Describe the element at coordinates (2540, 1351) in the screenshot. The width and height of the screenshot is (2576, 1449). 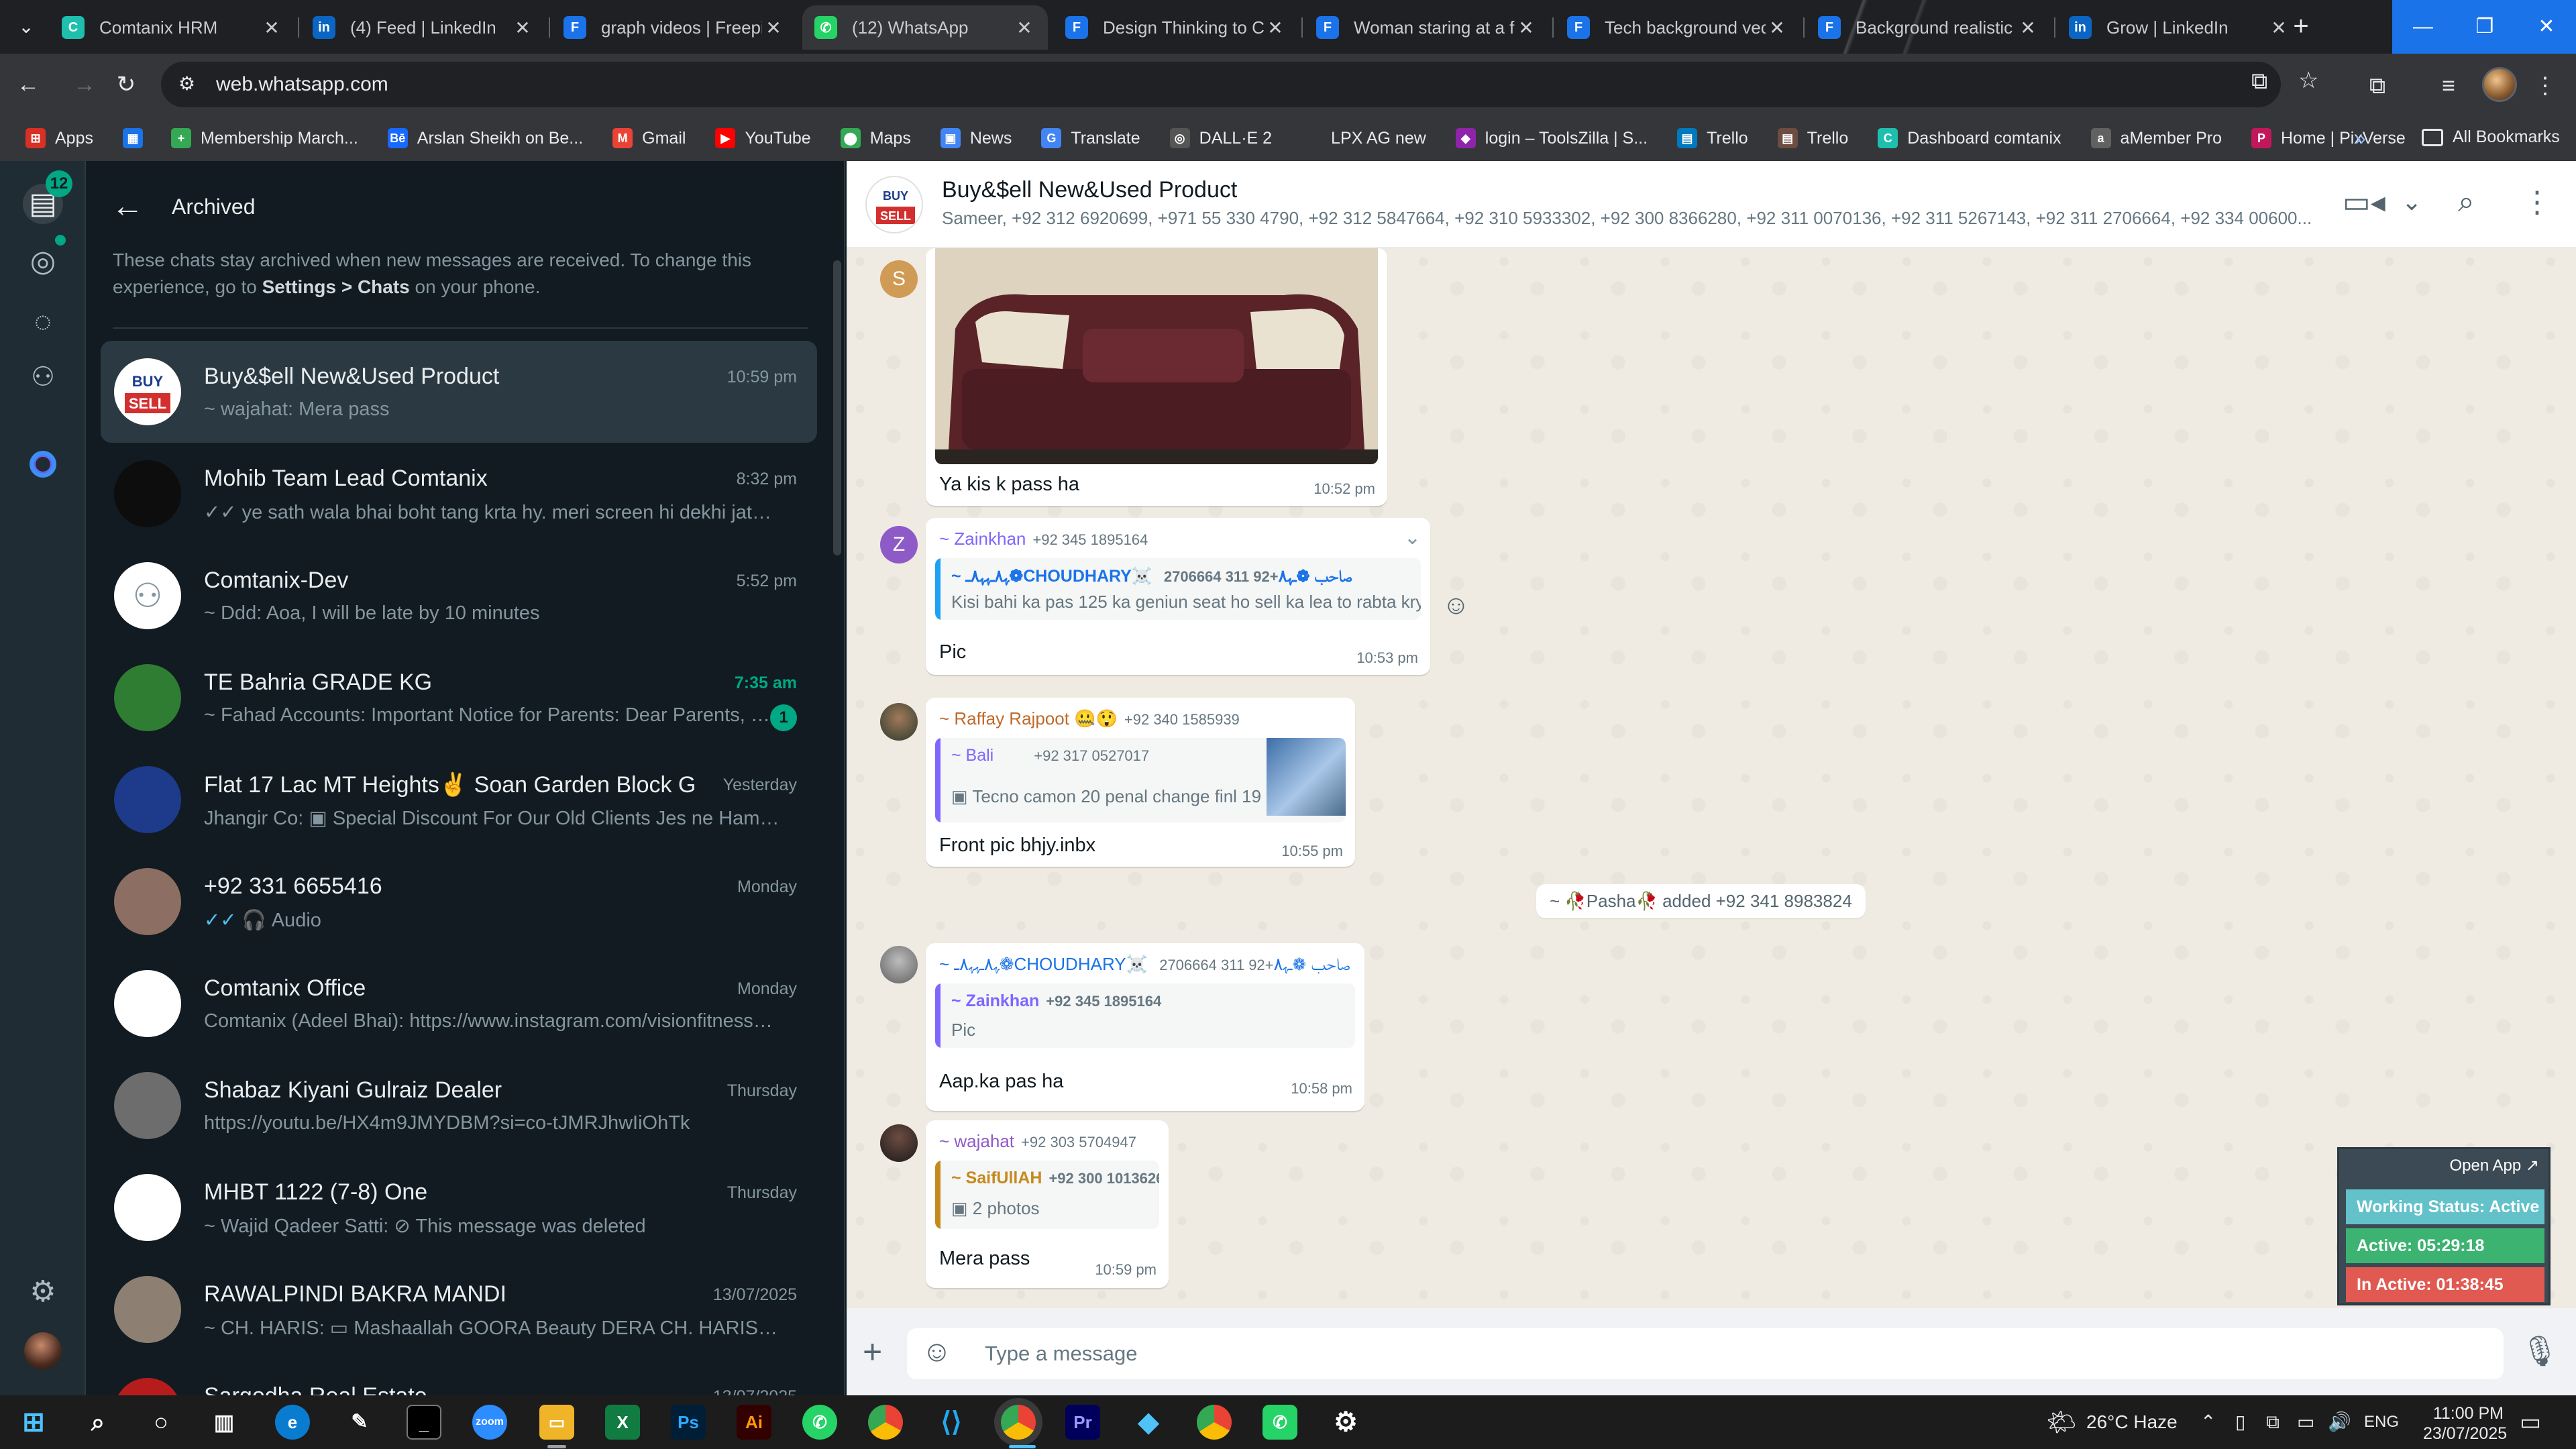
I see `microphone-icon: 🎙` at that location.